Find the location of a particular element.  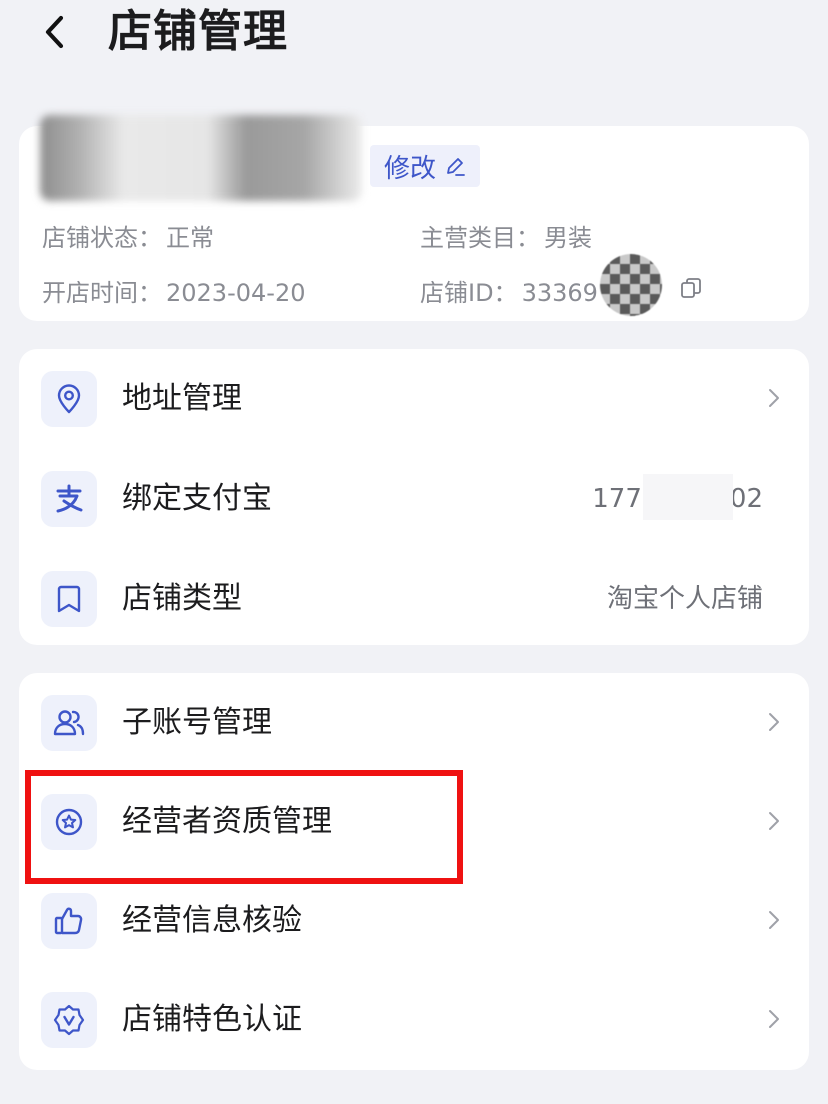

sub-account-label: 子账号管理 is located at coordinates (197, 722).